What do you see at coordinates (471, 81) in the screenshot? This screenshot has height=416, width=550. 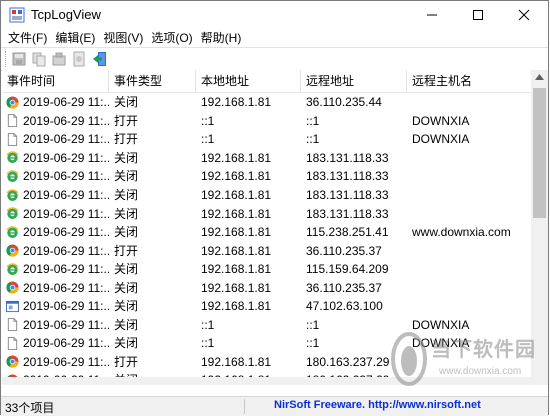 I see `column-header-remote-host: 远程主机名` at bounding box center [471, 81].